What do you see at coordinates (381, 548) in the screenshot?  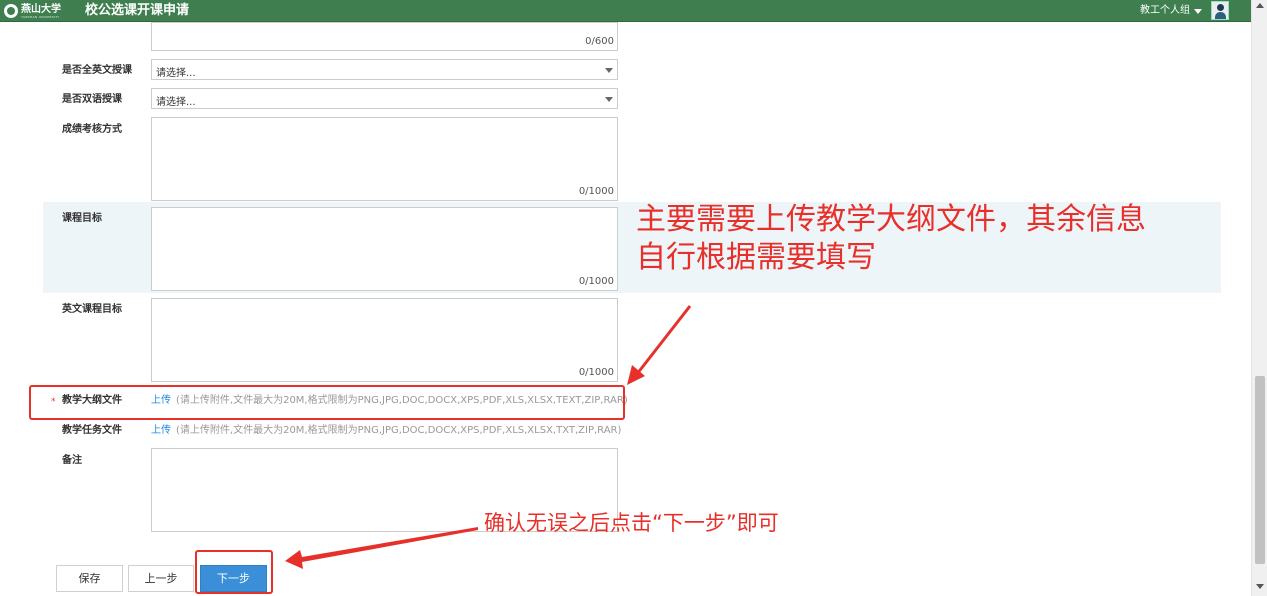 I see `annotation-arrow-wedge` at bounding box center [381, 548].